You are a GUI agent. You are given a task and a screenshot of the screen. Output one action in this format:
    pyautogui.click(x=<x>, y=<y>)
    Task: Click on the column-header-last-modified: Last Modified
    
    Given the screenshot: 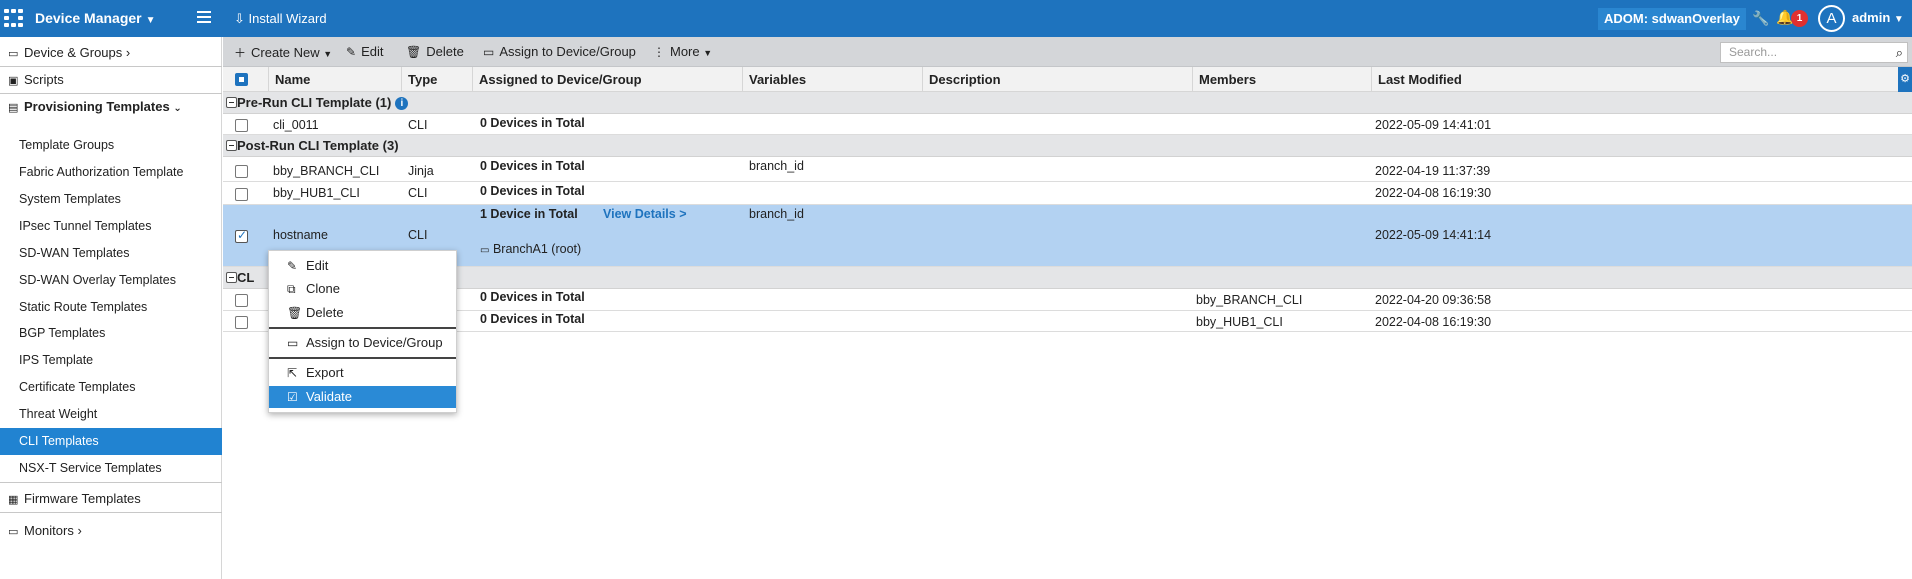 What is the action you would take?
    pyautogui.click(x=1631, y=79)
    